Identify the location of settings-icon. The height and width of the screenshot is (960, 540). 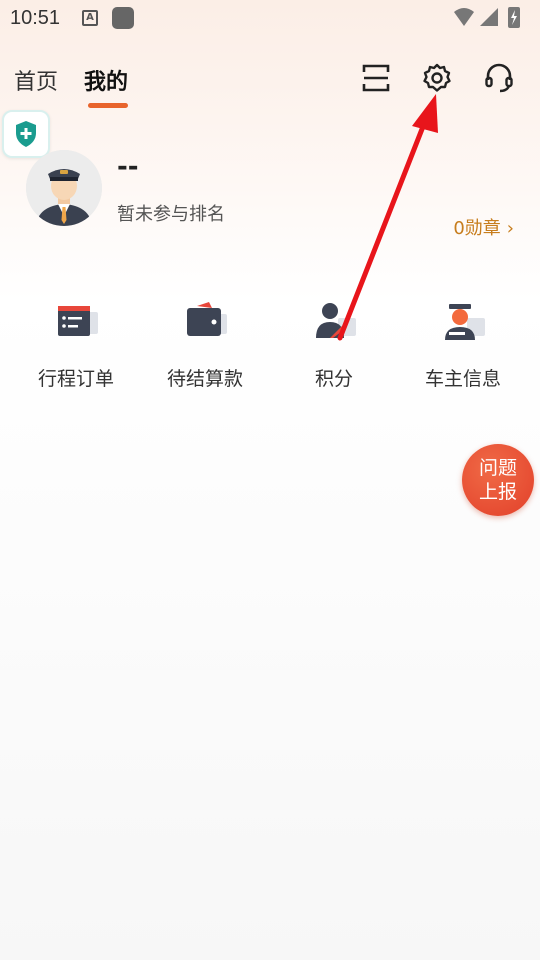
(437, 78).